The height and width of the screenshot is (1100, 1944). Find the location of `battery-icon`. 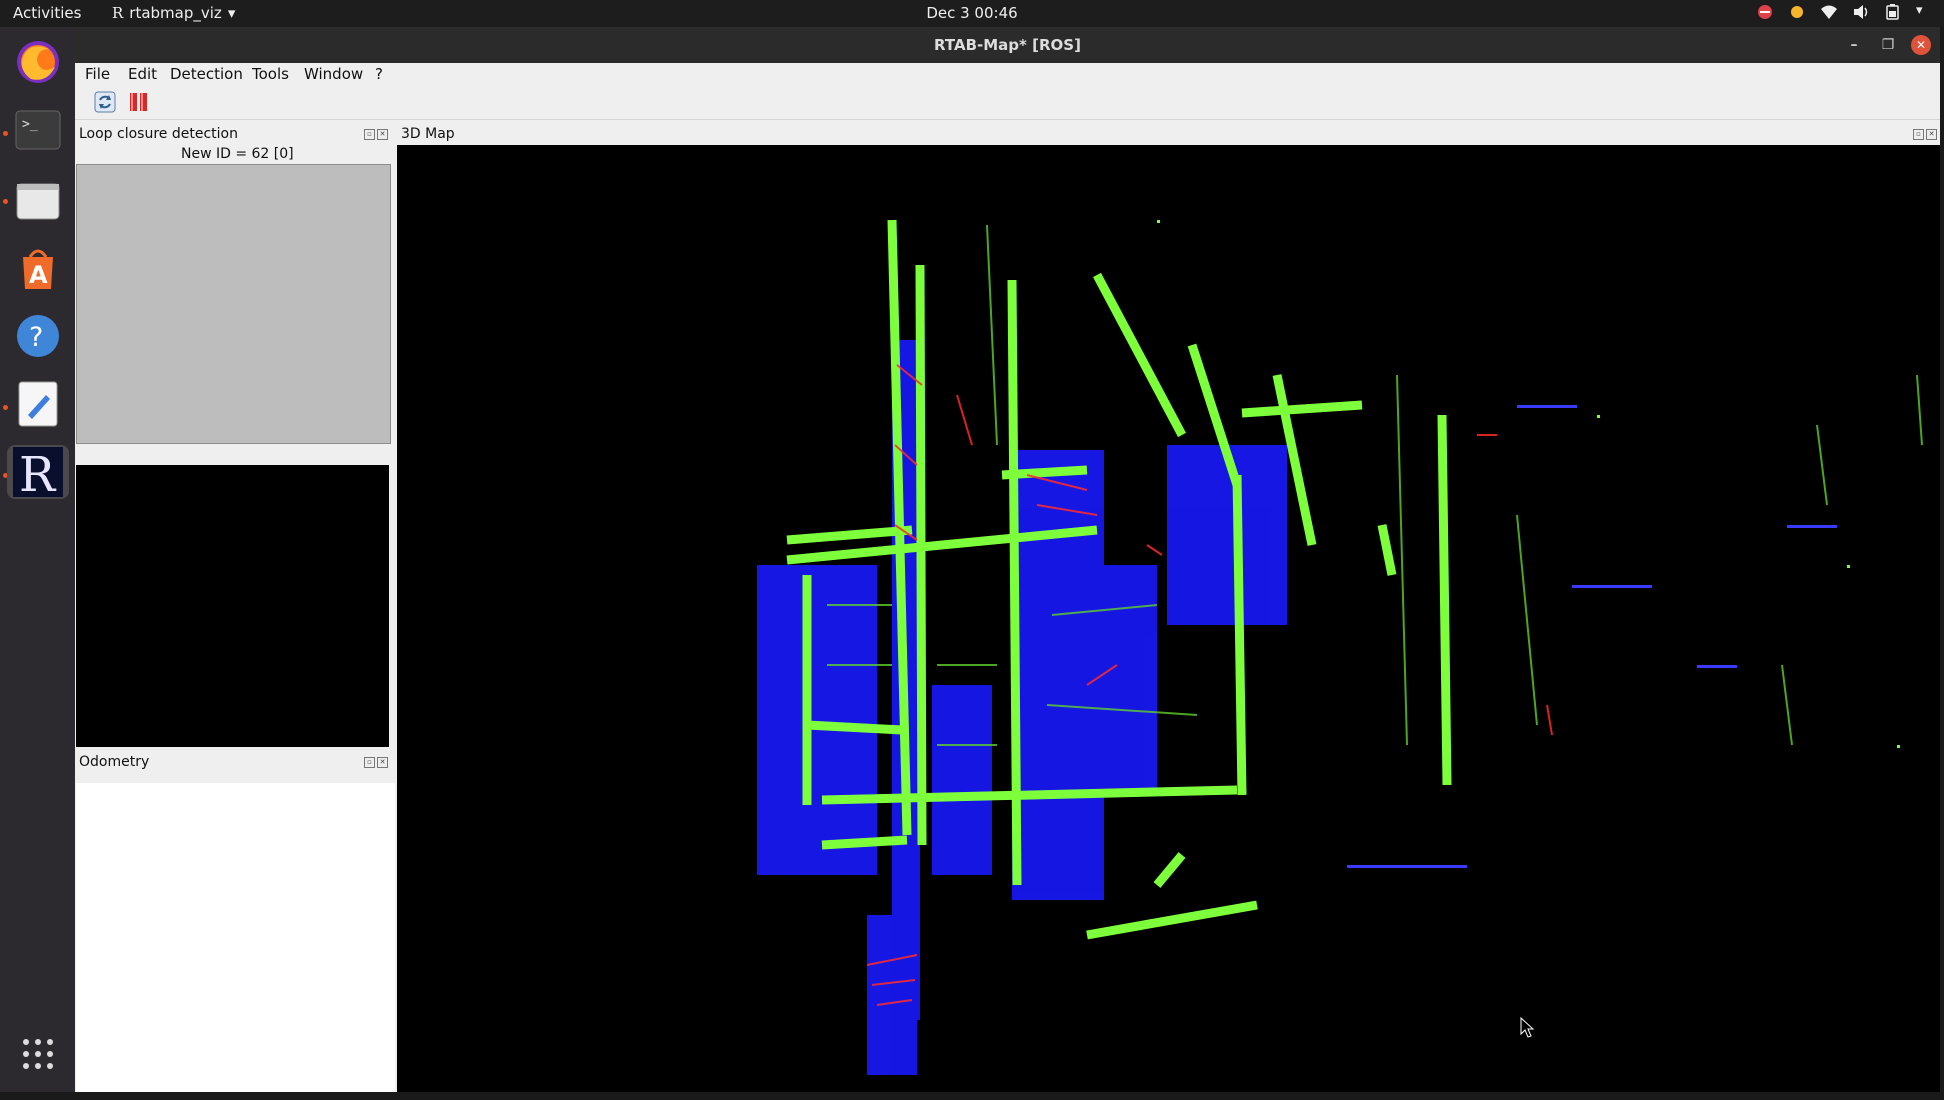

battery-icon is located at coordinates (1893, 12).